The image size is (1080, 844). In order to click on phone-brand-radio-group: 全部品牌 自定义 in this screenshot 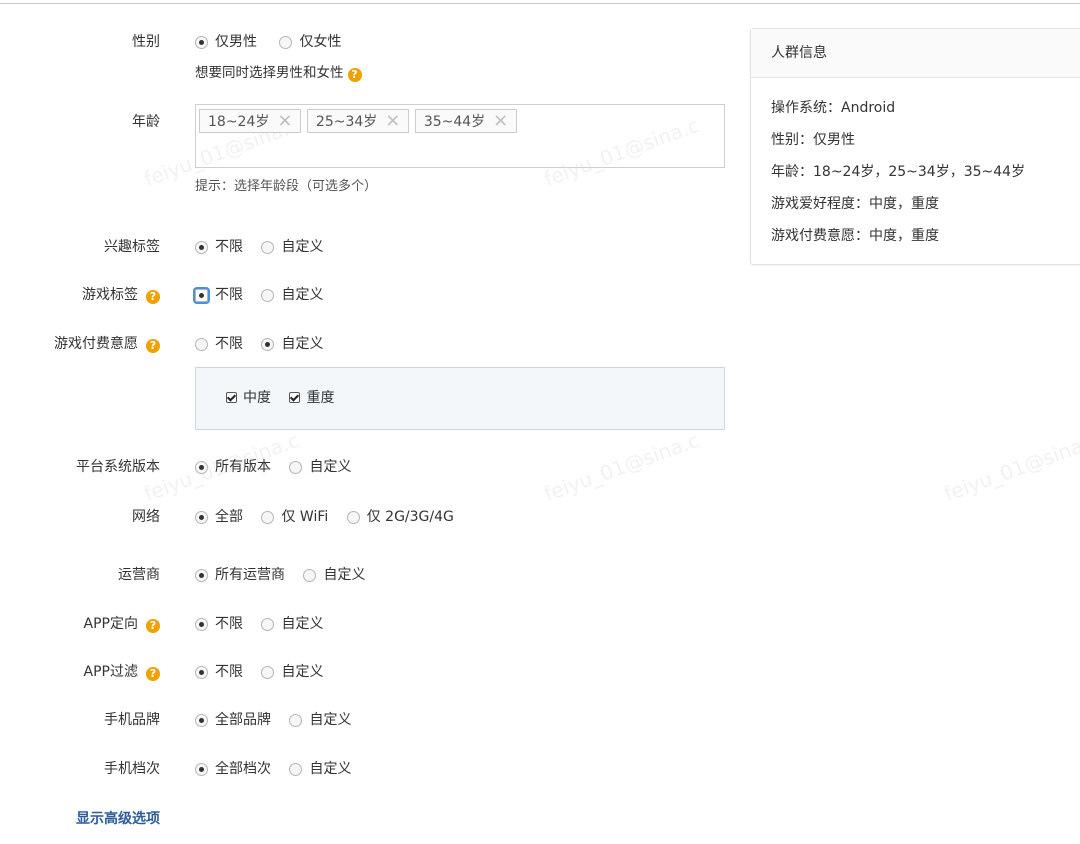, I will do `click(280, 720)`.